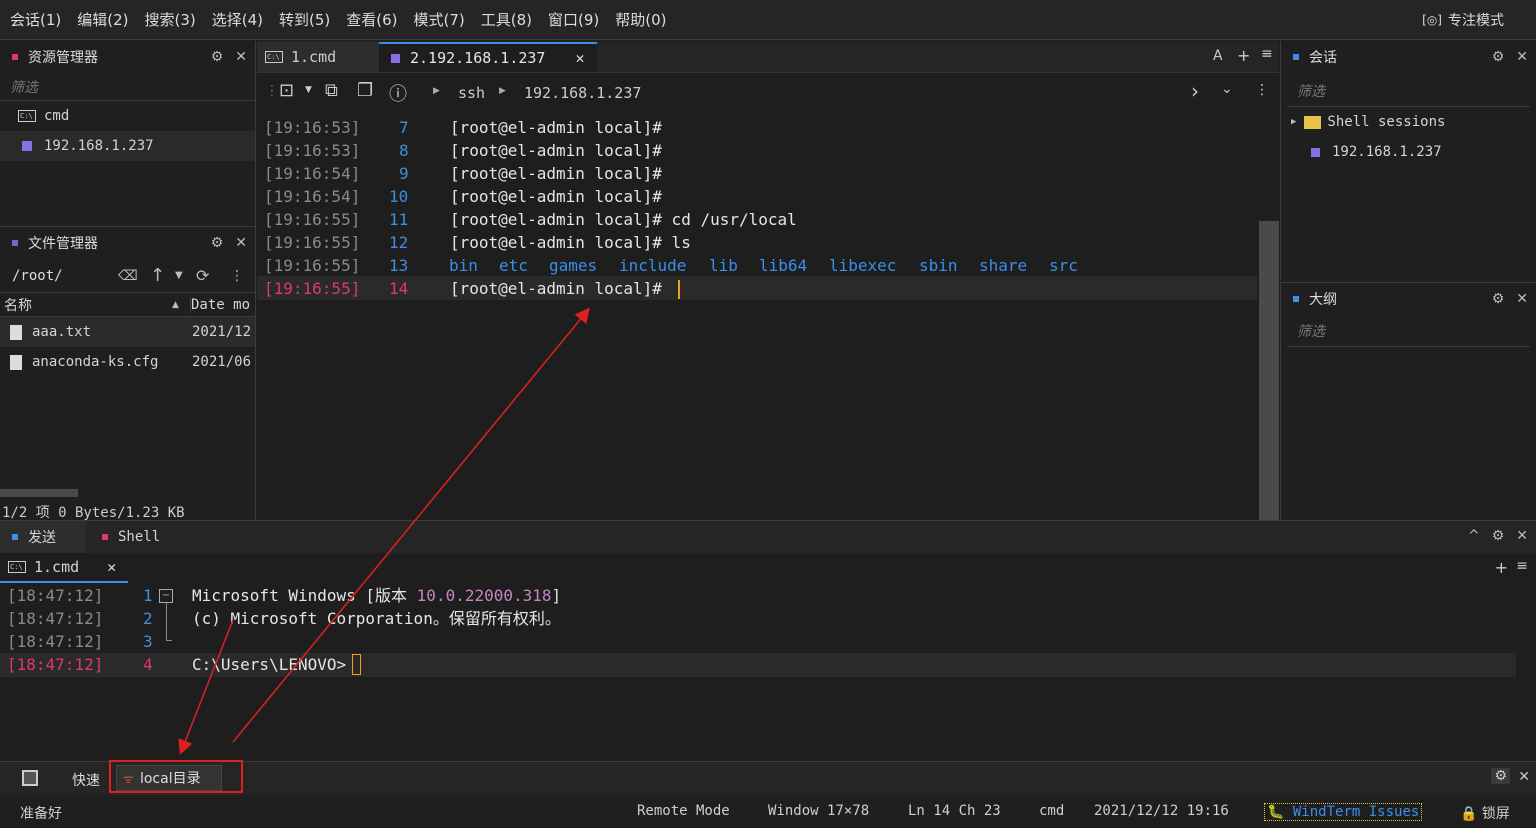  I want to click on session-icon, so click(27, 146).